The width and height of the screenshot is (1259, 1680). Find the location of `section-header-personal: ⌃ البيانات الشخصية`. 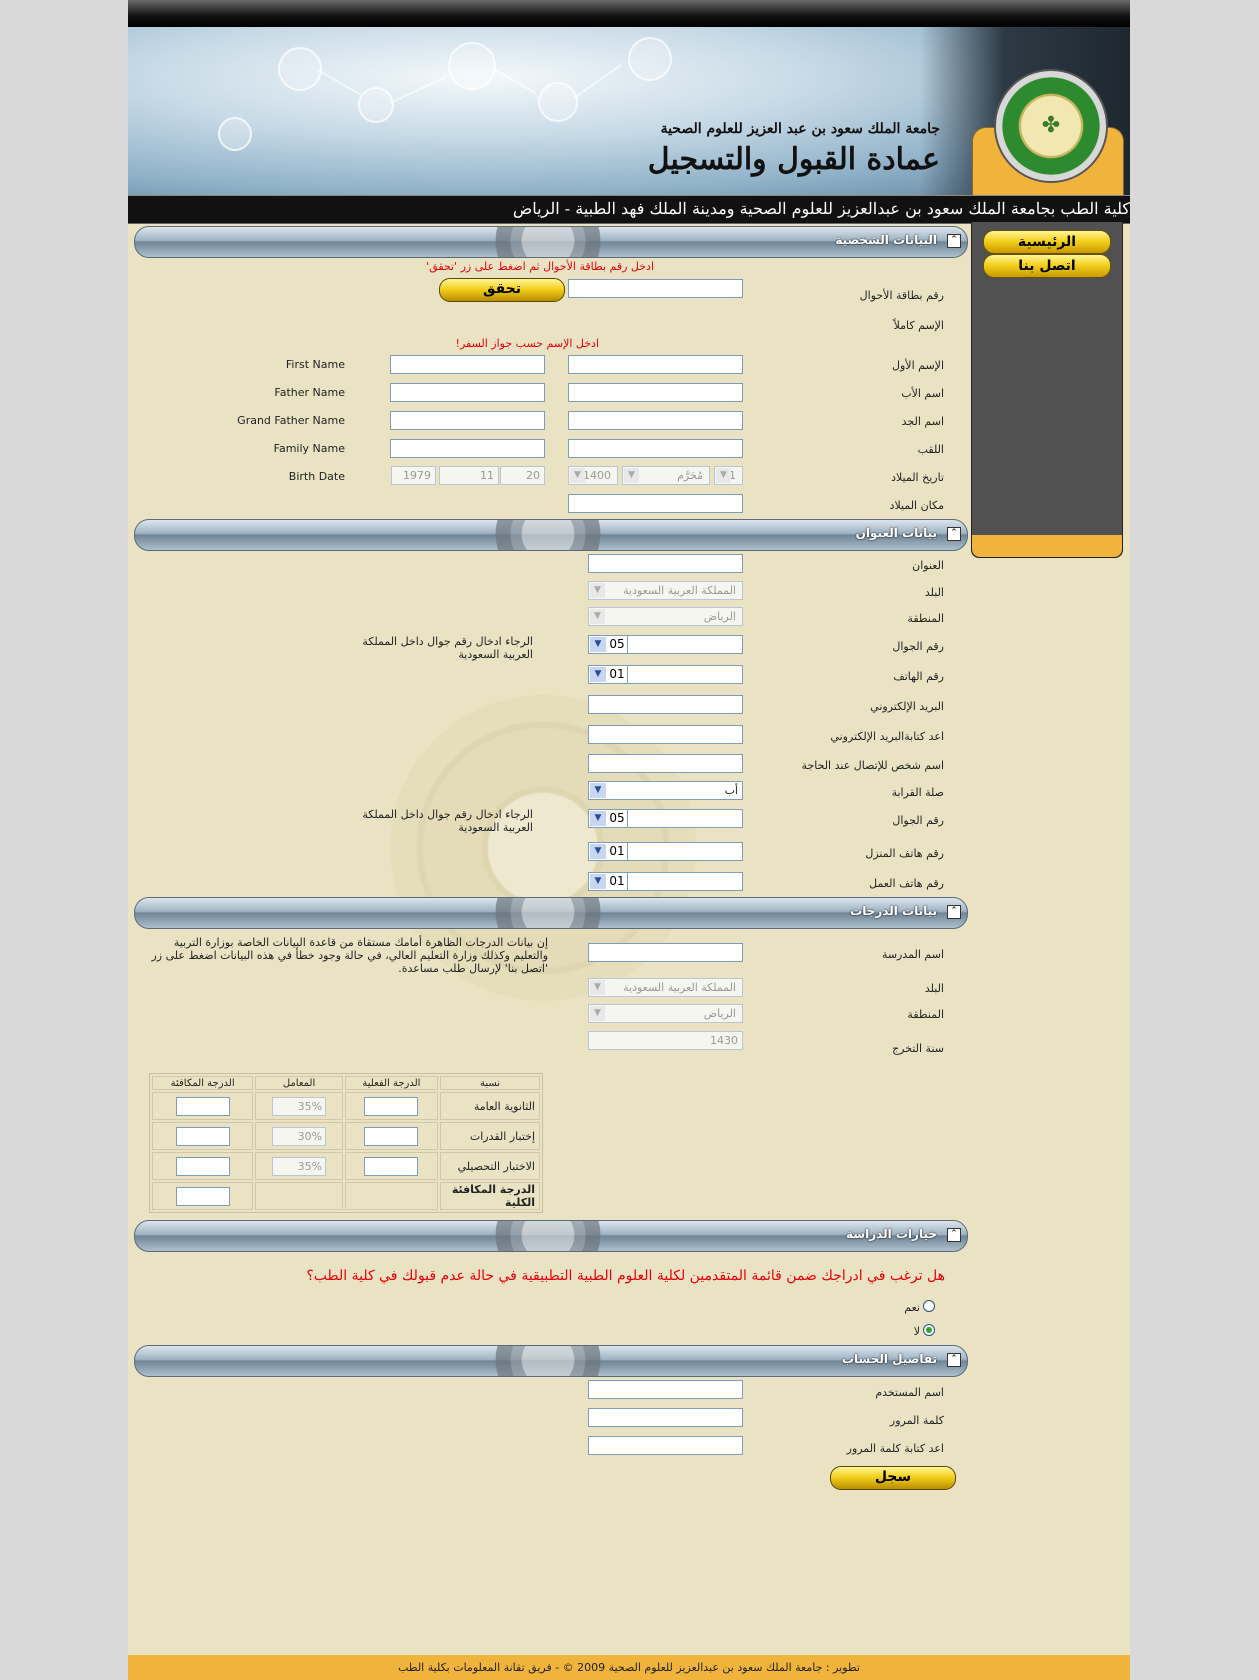

section-header-personal: ⌃ البيانات الشخصية is located at coordinates (551, 242).